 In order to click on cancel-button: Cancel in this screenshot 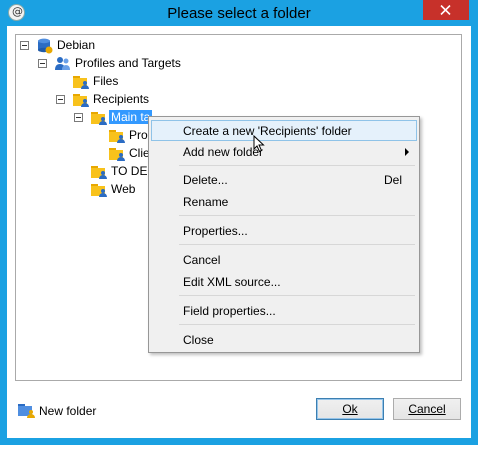, I will do `click(427, 409)`.